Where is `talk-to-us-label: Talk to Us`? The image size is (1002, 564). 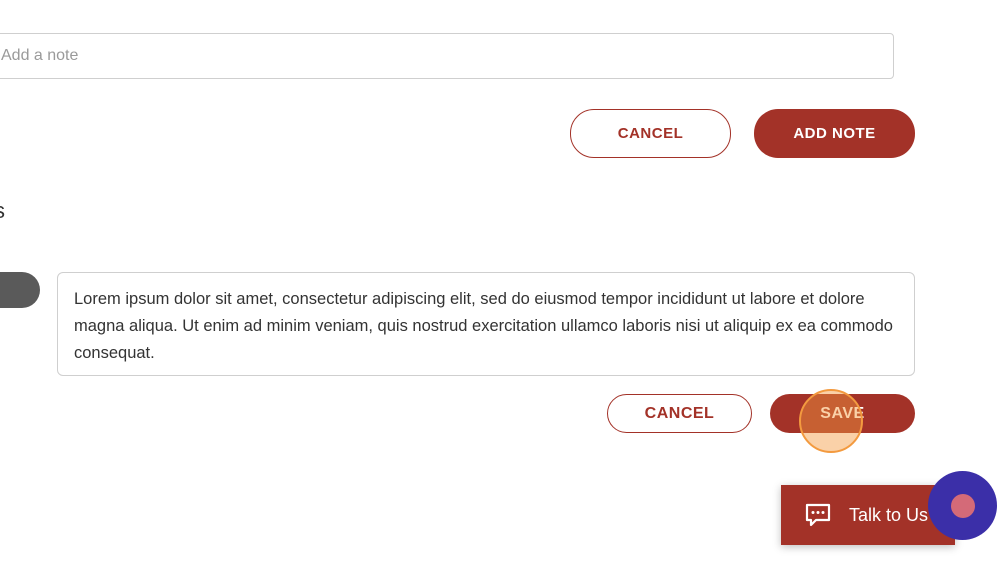 talk-to-us-label: Talk to Us is located at coordinates (889, 514).